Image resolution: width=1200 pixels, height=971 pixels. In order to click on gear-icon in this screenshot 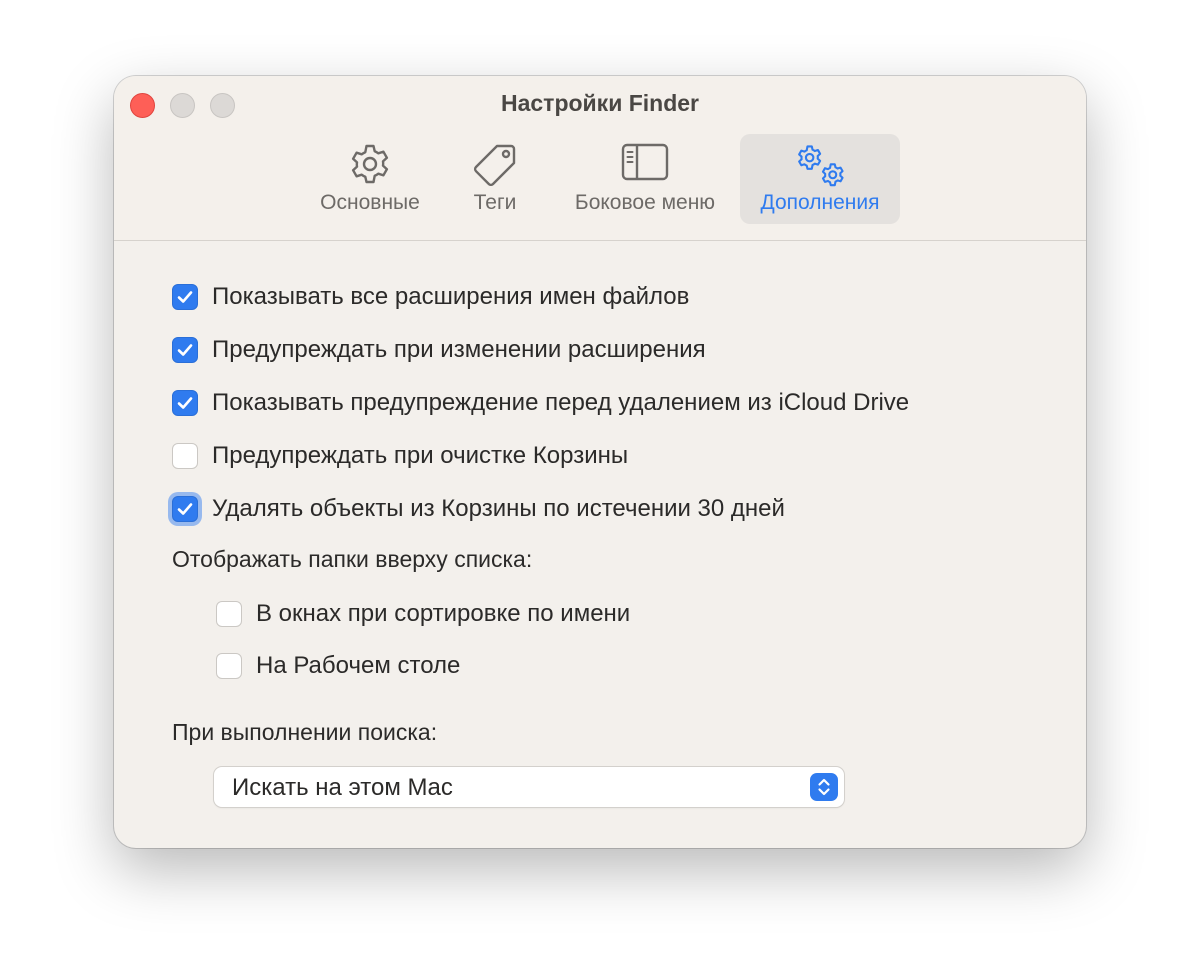, I will do `click(370, 166)`.